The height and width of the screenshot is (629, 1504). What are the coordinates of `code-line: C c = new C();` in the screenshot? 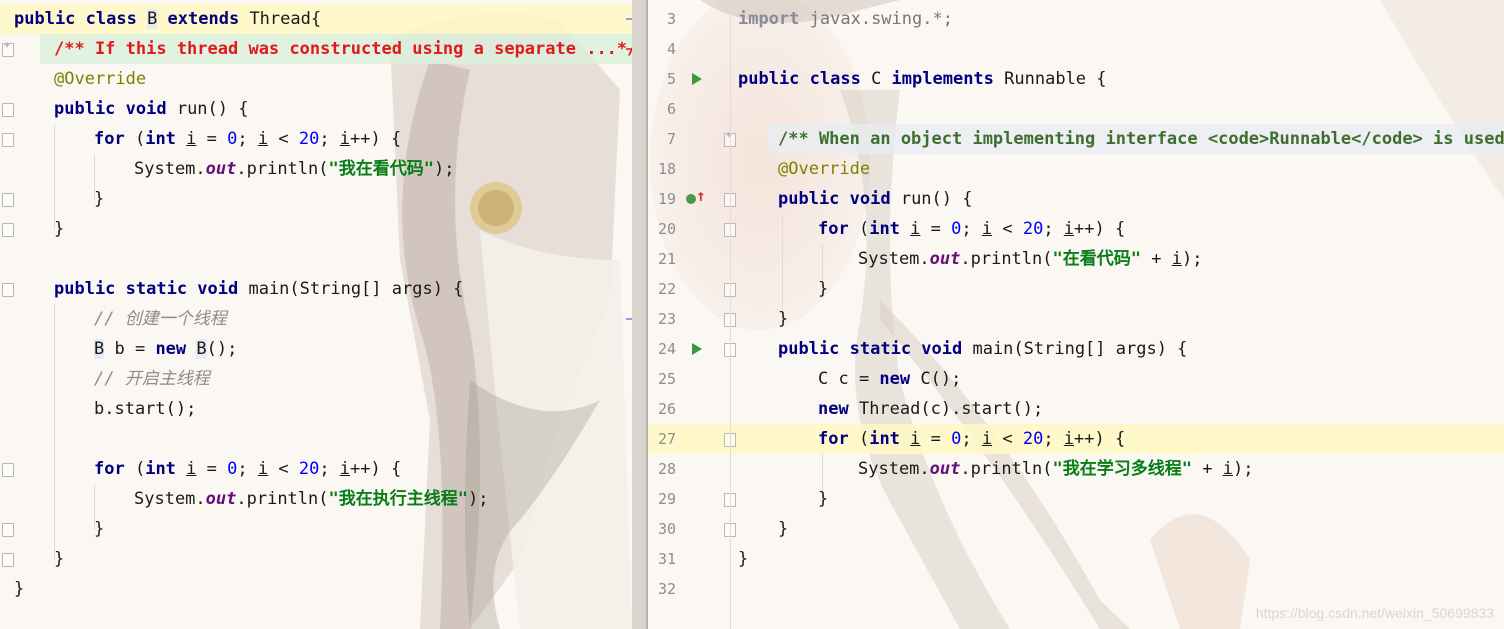 It's located at (889, 379).